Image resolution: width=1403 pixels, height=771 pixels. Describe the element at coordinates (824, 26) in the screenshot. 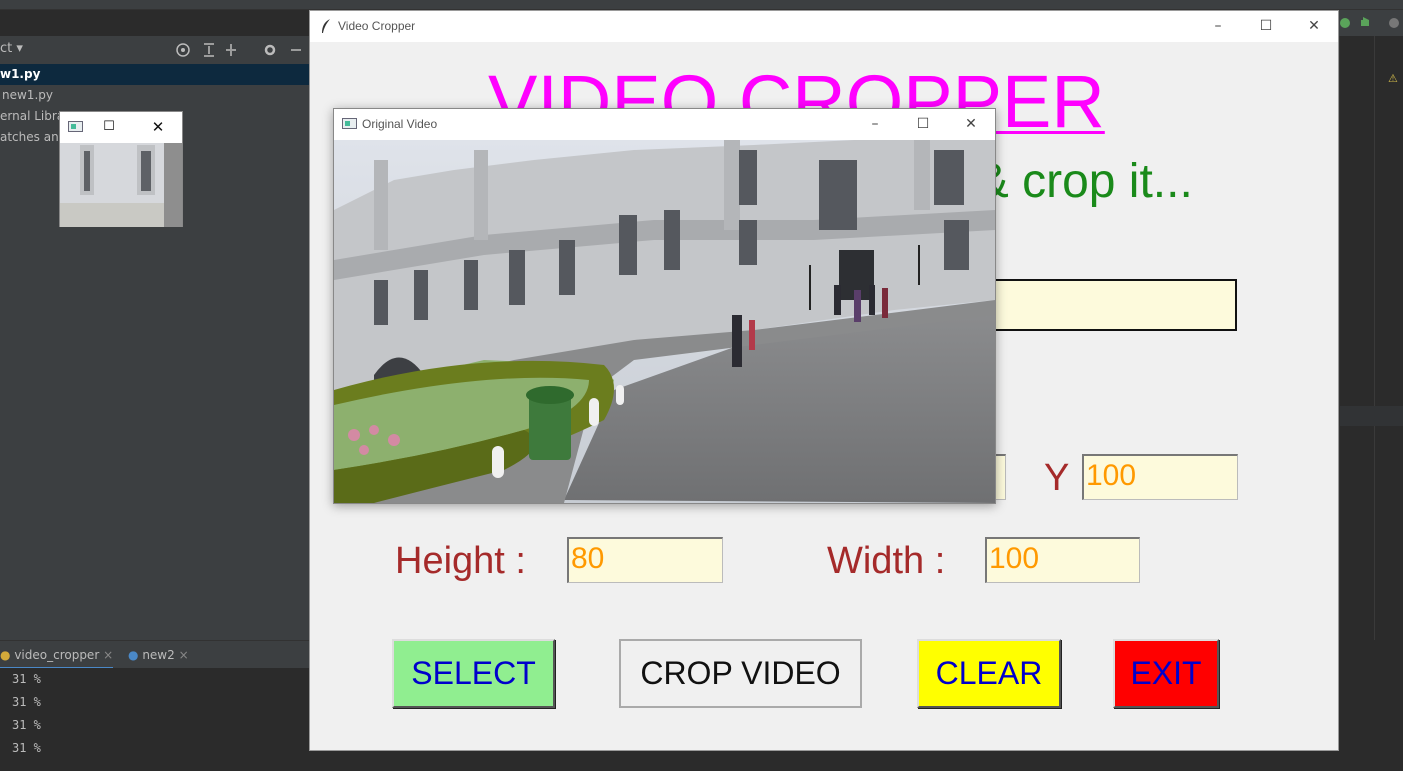

I see `main-titlebar: Video Cropper – ☐ ✕` at that location.